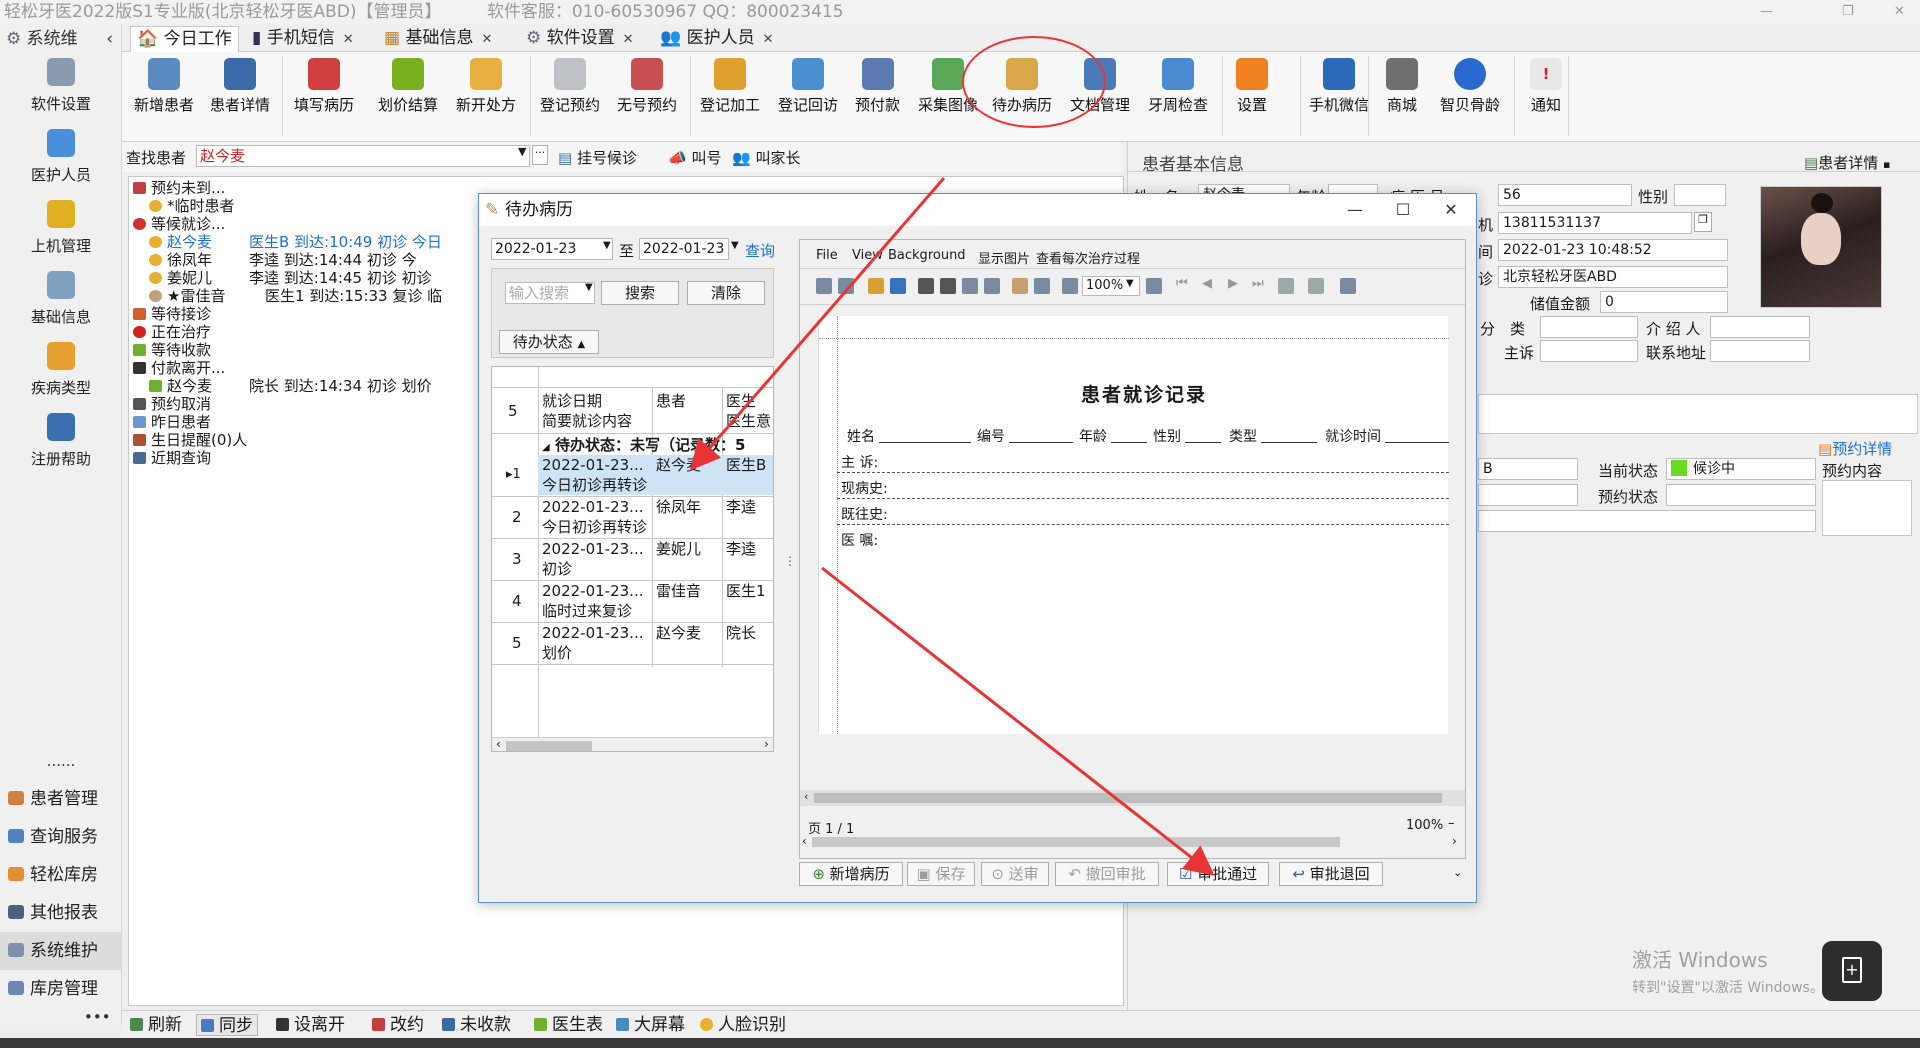  I want to click on column-header-date: 就诊日期, so click(572, 401).